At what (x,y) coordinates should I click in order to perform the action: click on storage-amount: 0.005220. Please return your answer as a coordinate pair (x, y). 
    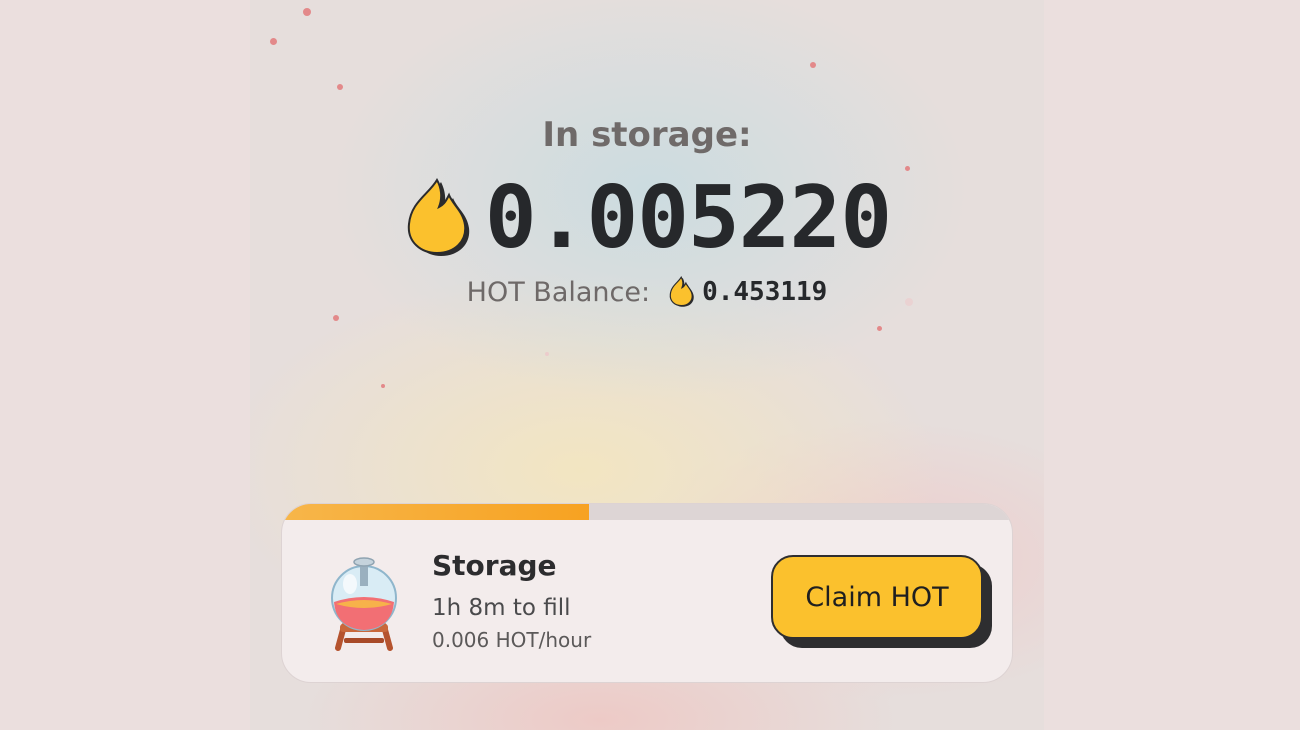
    Looking at the image, I should click on (688, 218).